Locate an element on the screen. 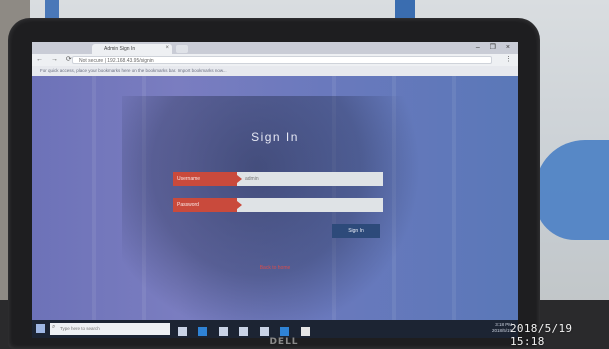 The height and width of the screenshot is (349, 609). address-bar: Not secure | 192.168.43.95/signin is located at coordinates (282, 60).